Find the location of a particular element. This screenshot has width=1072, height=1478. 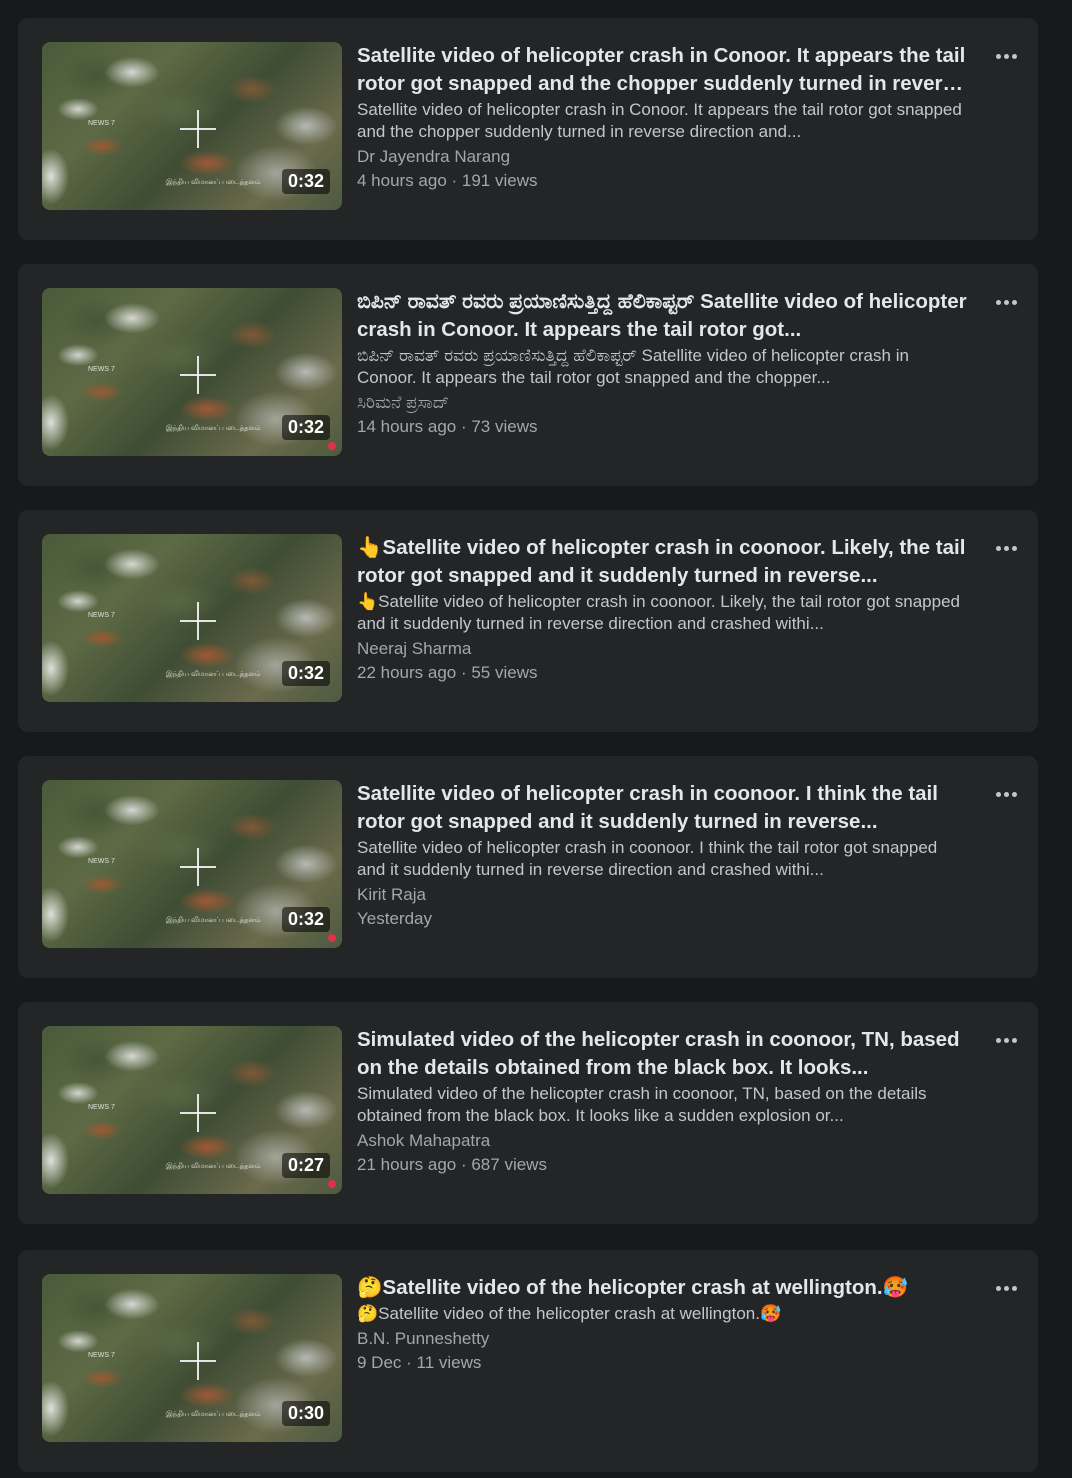

video-meta: 22 hours ago · 55 views is located at coordinates (447, 672).